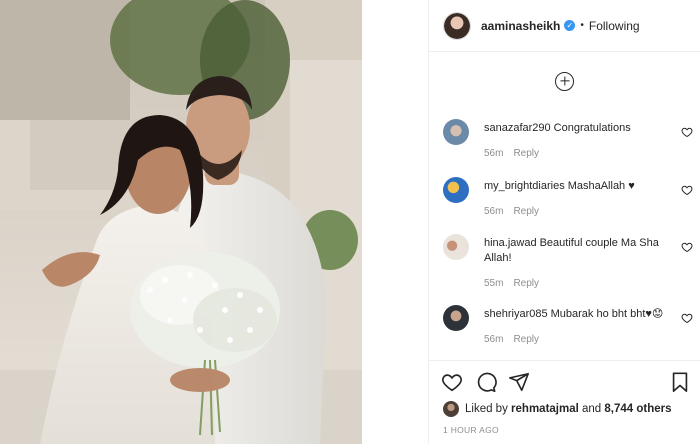 The height and width of the screenshot is (444, 700). Describe the element at coordinates (486, 409) in the screenshot. I see `likes-prefix: Liked by` at that location.